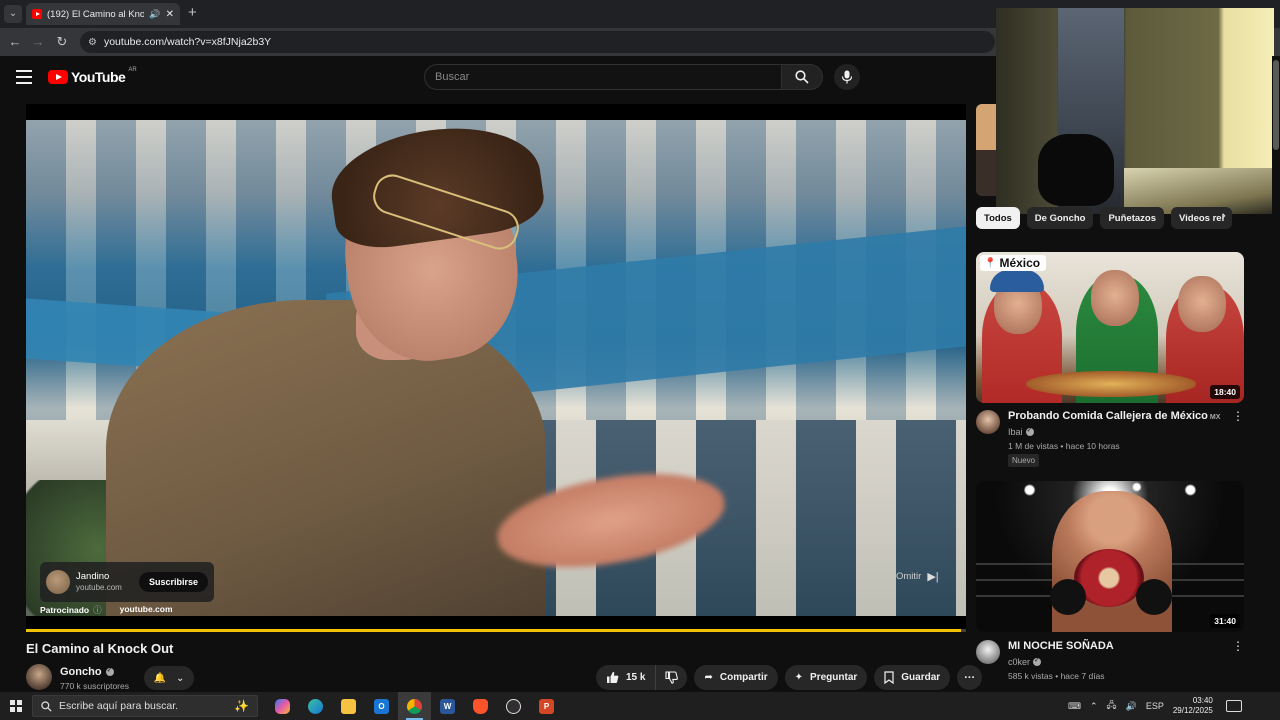 The width and height of the screenshot is (1280, 720). Describe the element at coordinates (1276, 374) in the screenshot. I see `page-scrollbar` at that location.